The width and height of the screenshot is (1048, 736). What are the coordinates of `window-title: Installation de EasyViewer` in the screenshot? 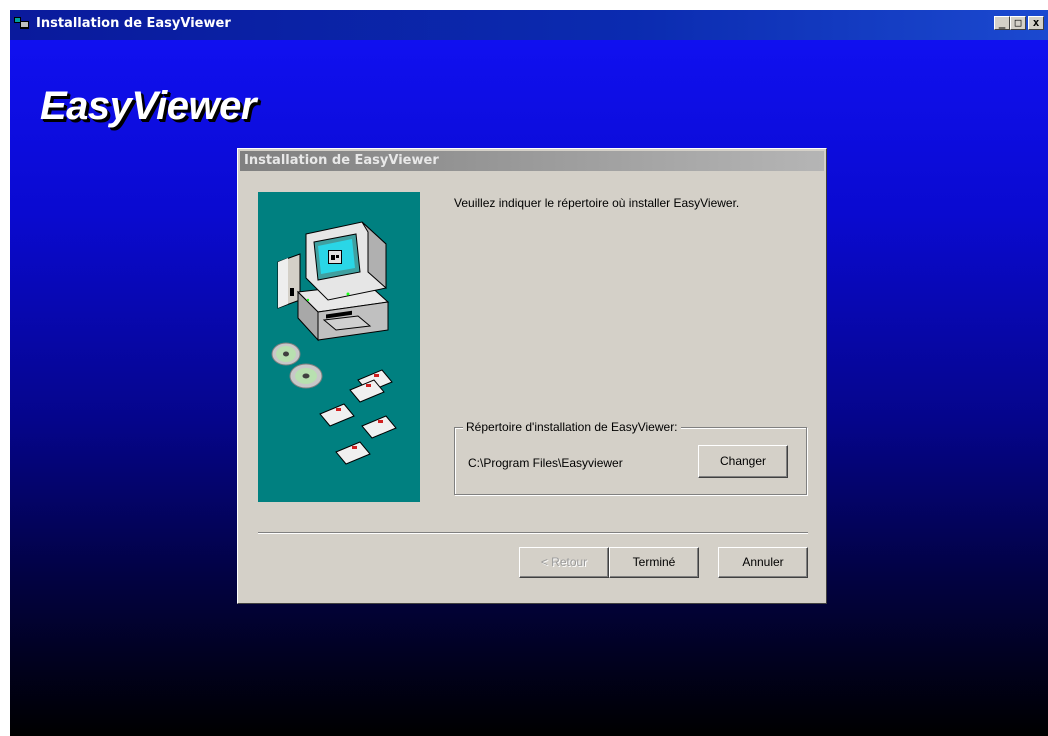 It's located at (133, 23).